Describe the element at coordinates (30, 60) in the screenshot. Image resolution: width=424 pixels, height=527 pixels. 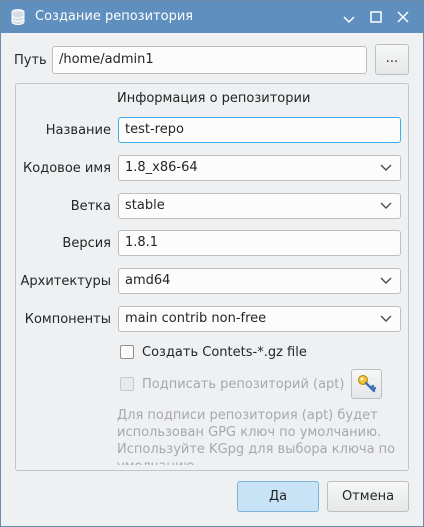
I see `path-label: Путь` at that location.